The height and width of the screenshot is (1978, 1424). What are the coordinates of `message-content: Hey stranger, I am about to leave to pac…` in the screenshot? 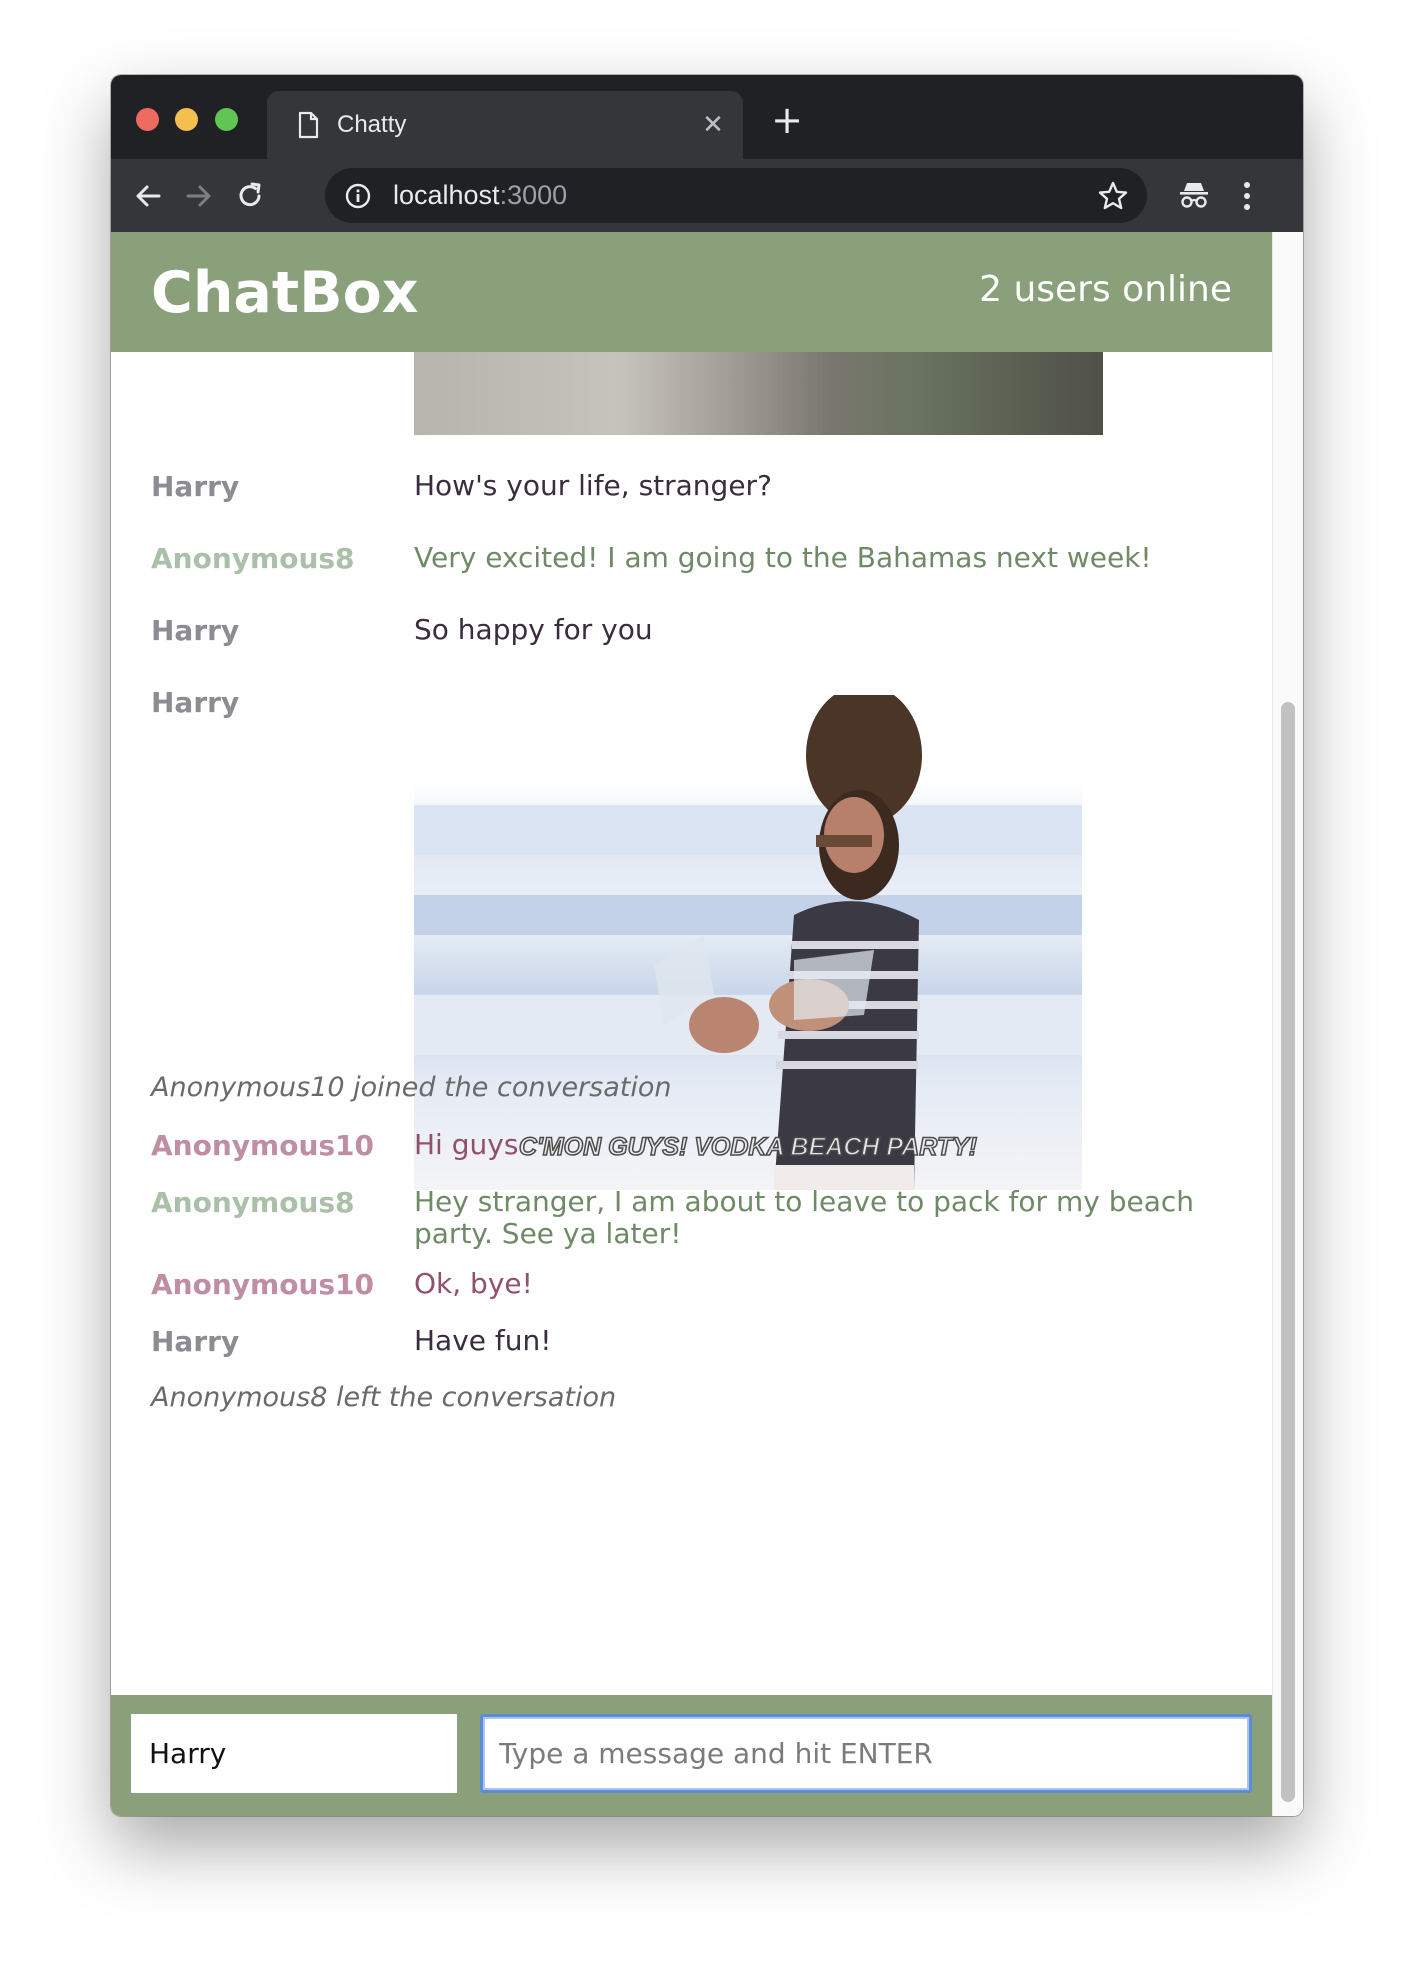 It's located at (804, 1217).